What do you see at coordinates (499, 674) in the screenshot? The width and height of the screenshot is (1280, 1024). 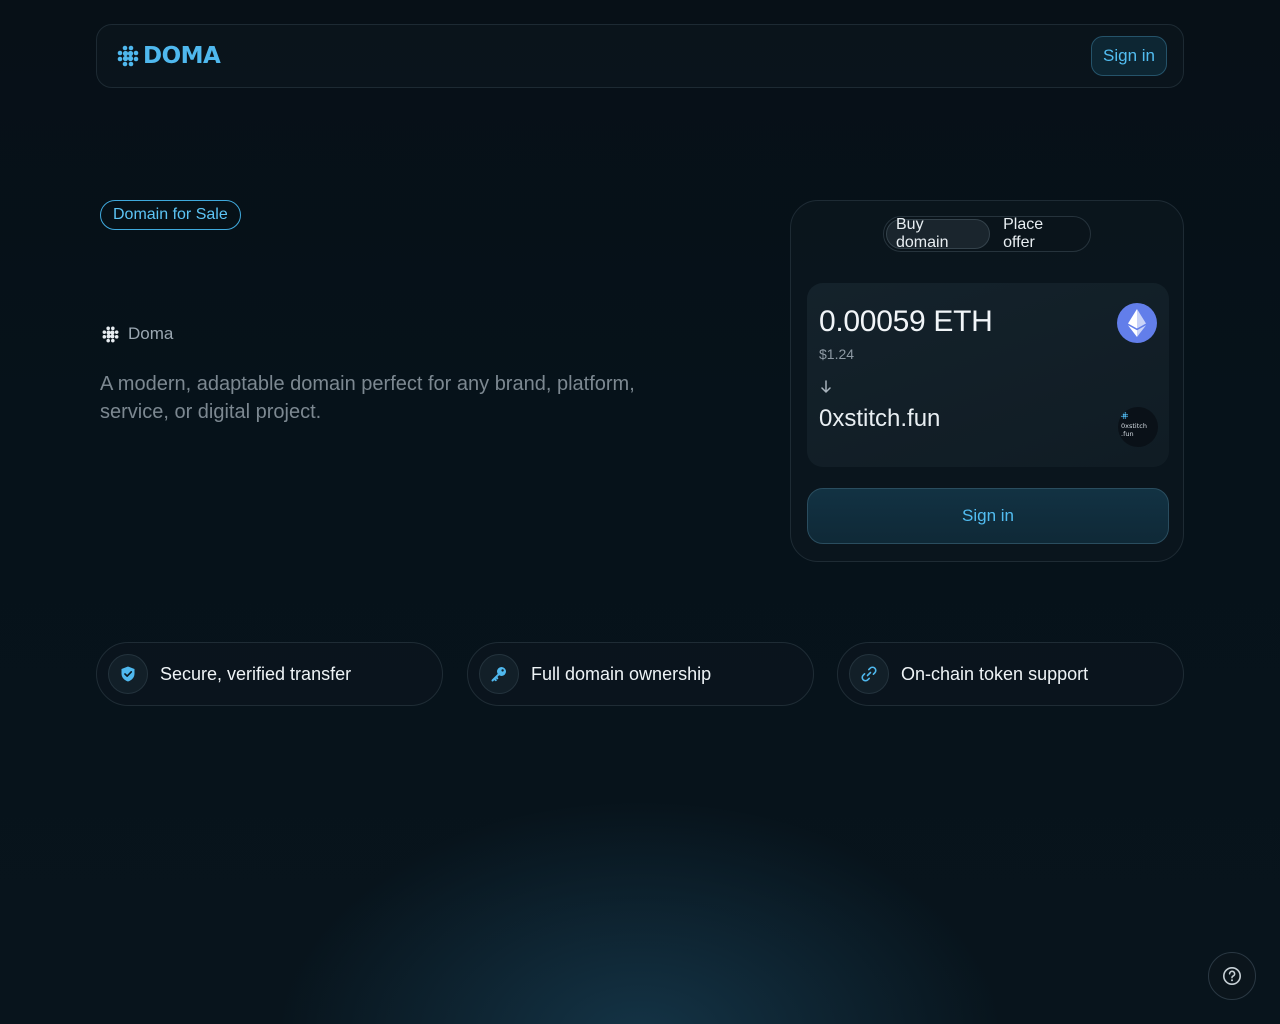 I see `key-icon` at bounding box center [499, 674].